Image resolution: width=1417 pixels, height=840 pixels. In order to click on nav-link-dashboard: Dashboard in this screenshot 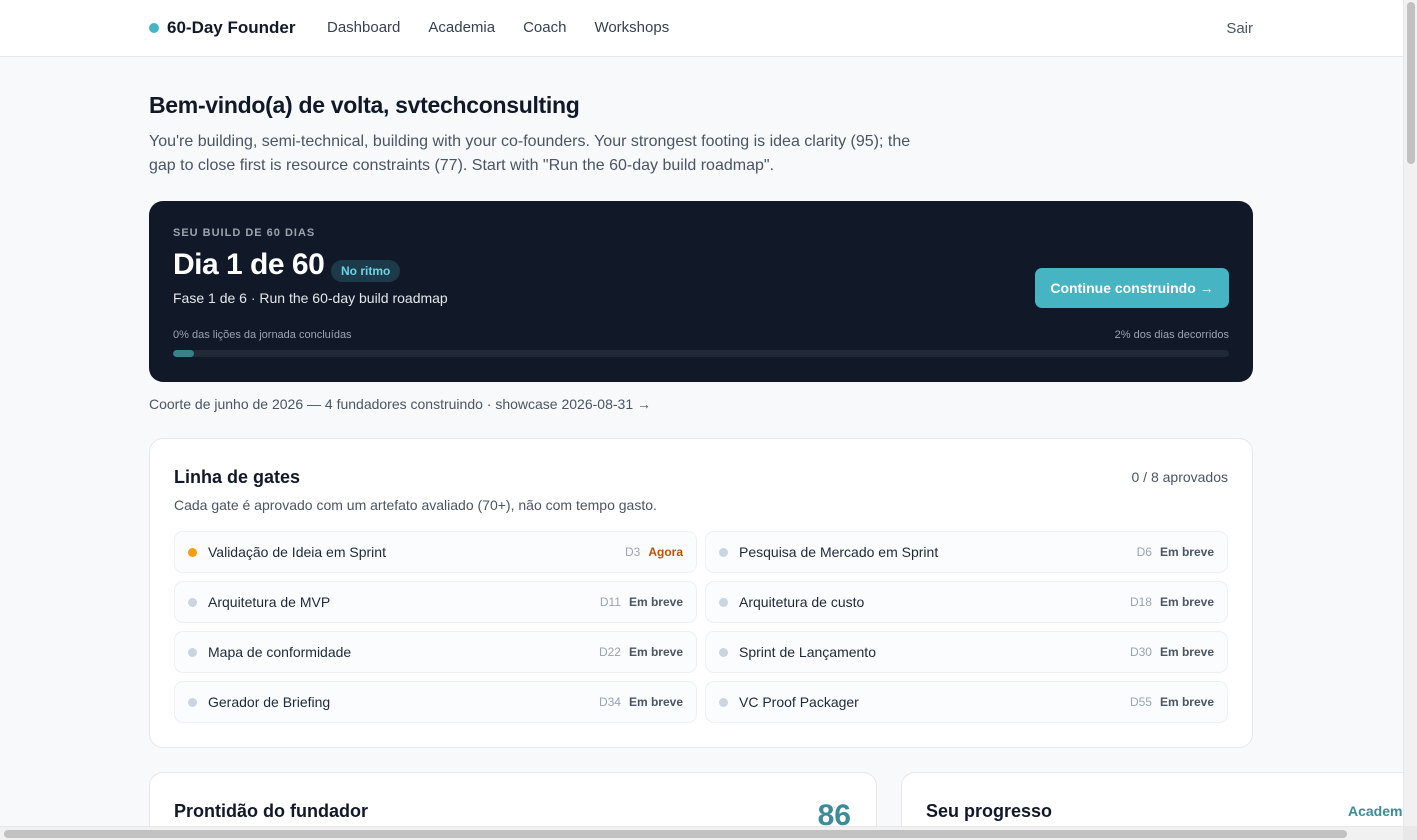, I will do `click(363, 27)`.